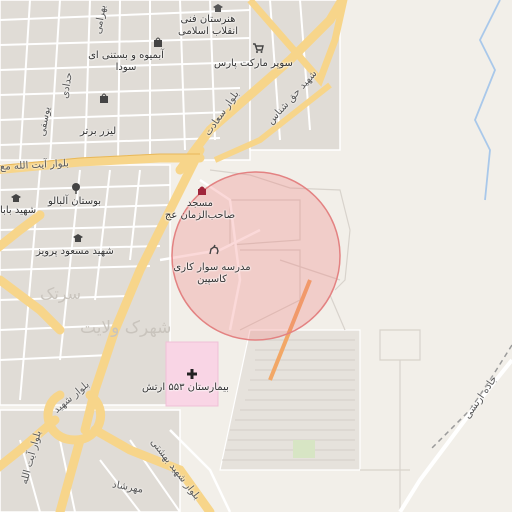 The width and height of the screenshot is (512, 512). Describe the element at coordinates (208, 25) in the screenshot. I see `poi-label-school-top: هنرستان فنی انقلاب اسلامی` at that location.